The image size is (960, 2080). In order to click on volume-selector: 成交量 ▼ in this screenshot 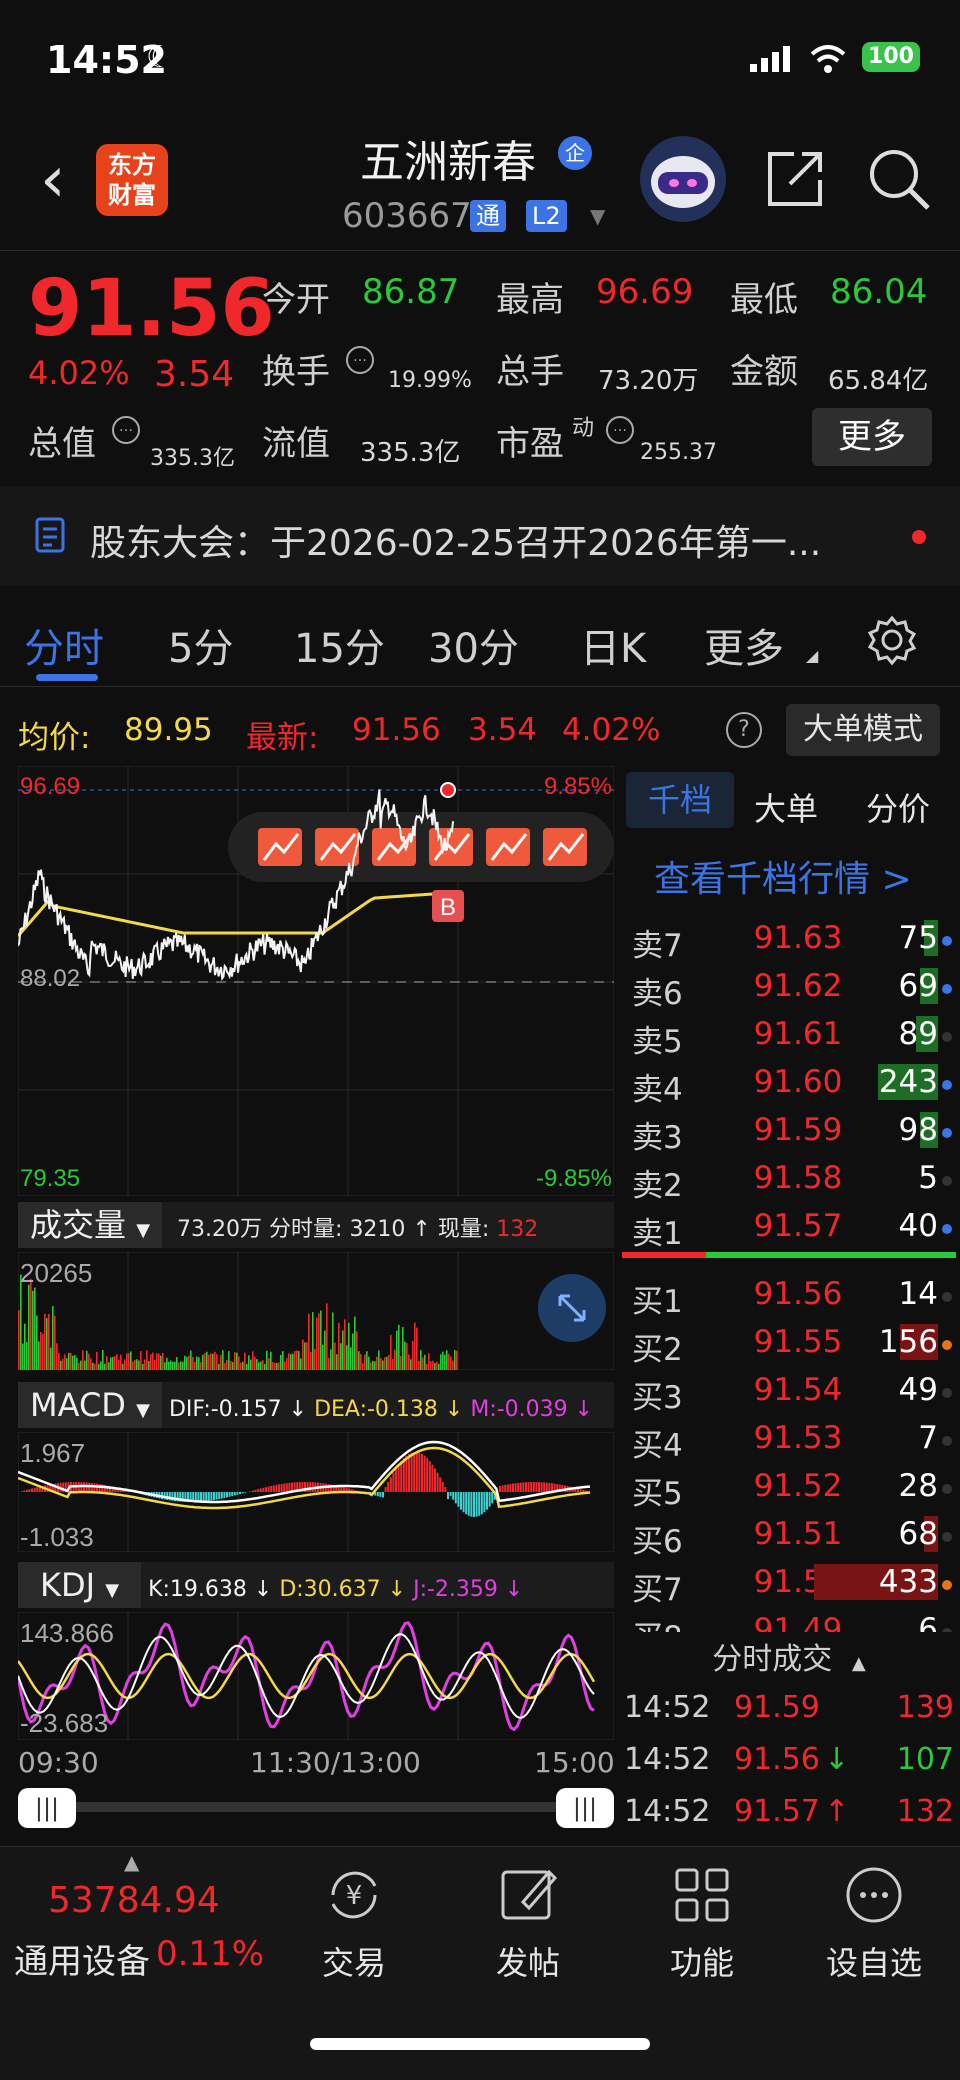, I will do `click(90, 1225)`.